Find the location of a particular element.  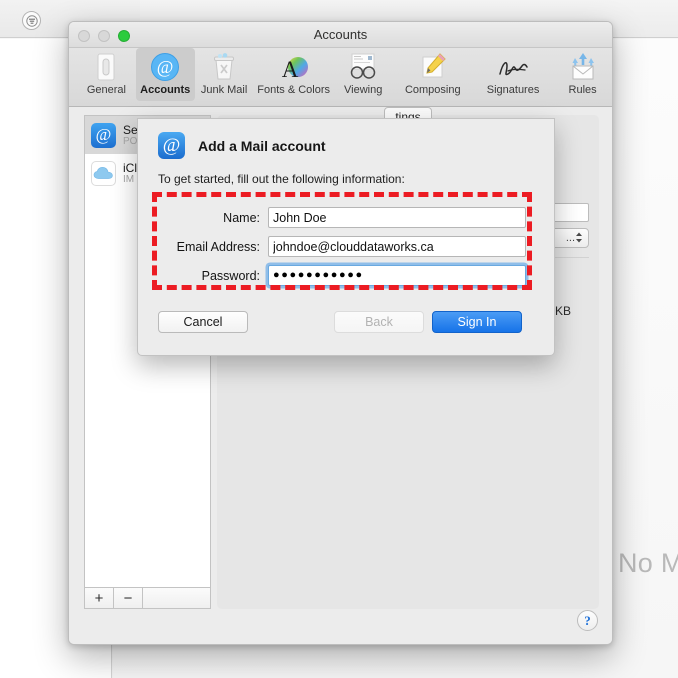

help-button: ? is located at coordinates (587, 620).